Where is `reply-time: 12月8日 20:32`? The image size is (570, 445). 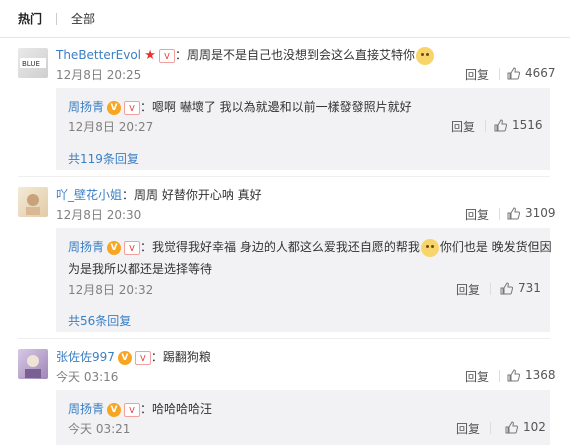
reply-time: 12月8日 20:32 is located at coordinates (111, 290).